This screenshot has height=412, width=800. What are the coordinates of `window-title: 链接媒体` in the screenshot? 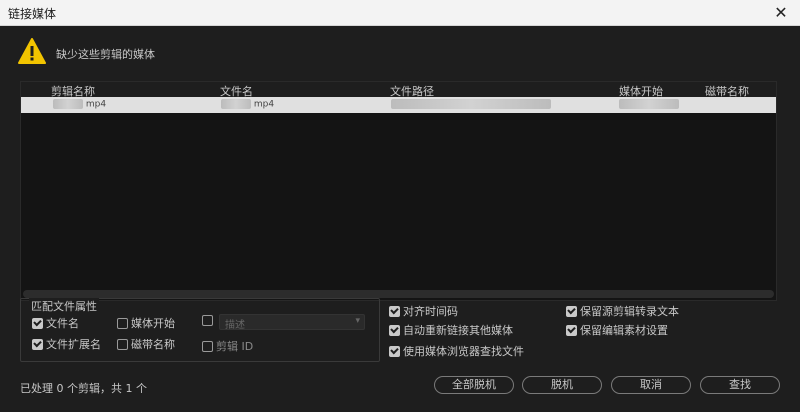 It's located at (32, 14).